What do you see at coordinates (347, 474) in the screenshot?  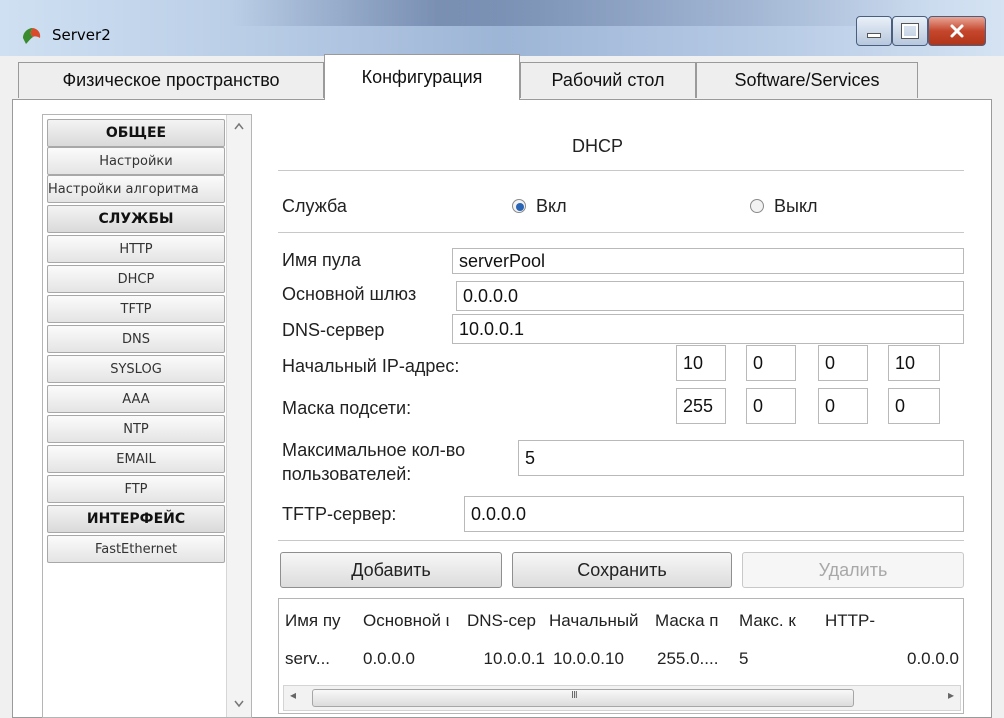 I see `max-users-label-line2: пользователей:` at bounding box center [347, 474].